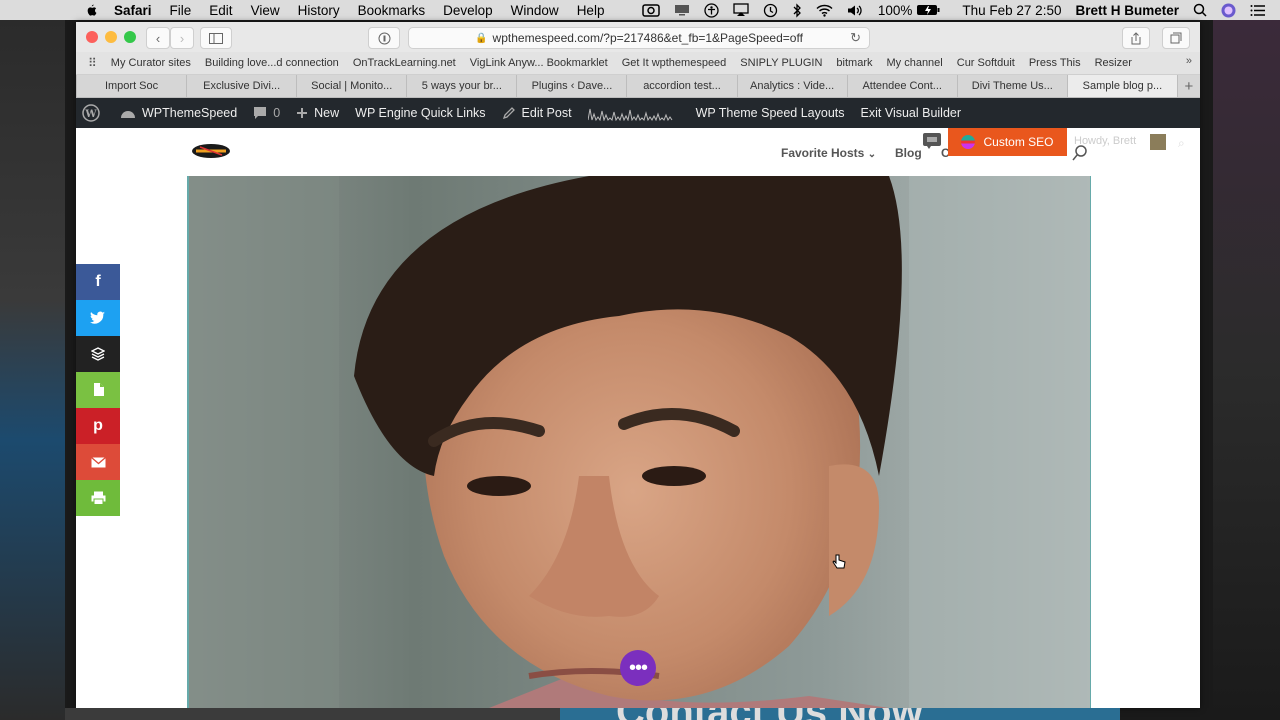 Image resolution: width=1280 pixels, height=720 pixels. Describe the element at coordinates (392, 10) in the screenshot. I see `menu-bookmarks: Bookmarks` at that location.